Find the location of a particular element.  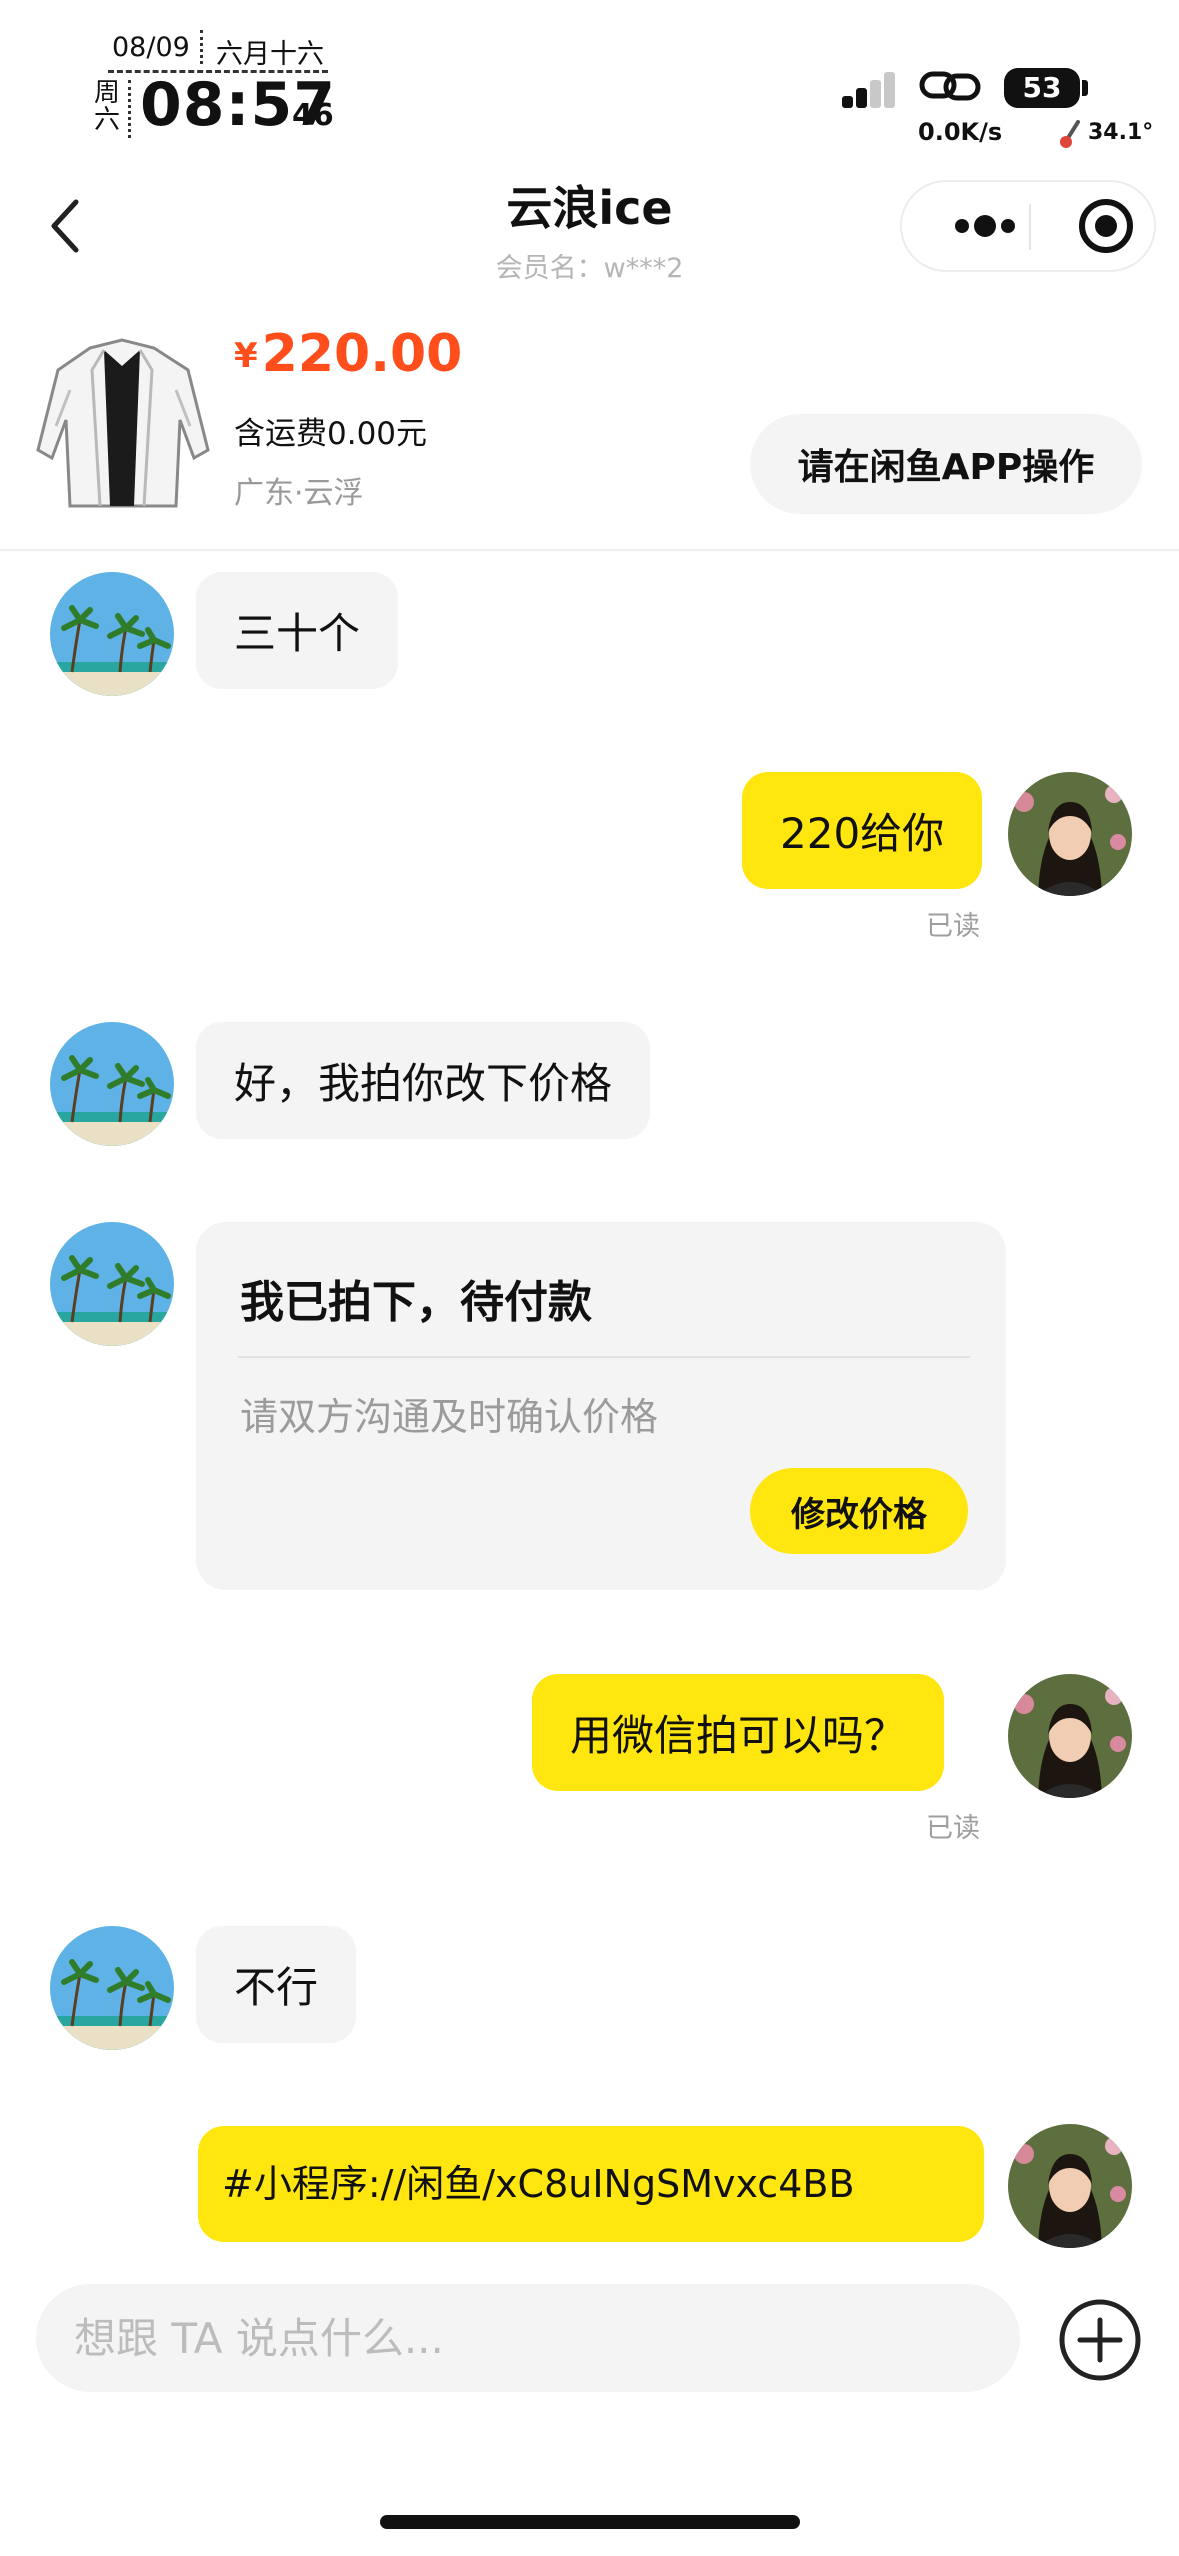

message-input-wrapper is located at coordinates (528, 2338).